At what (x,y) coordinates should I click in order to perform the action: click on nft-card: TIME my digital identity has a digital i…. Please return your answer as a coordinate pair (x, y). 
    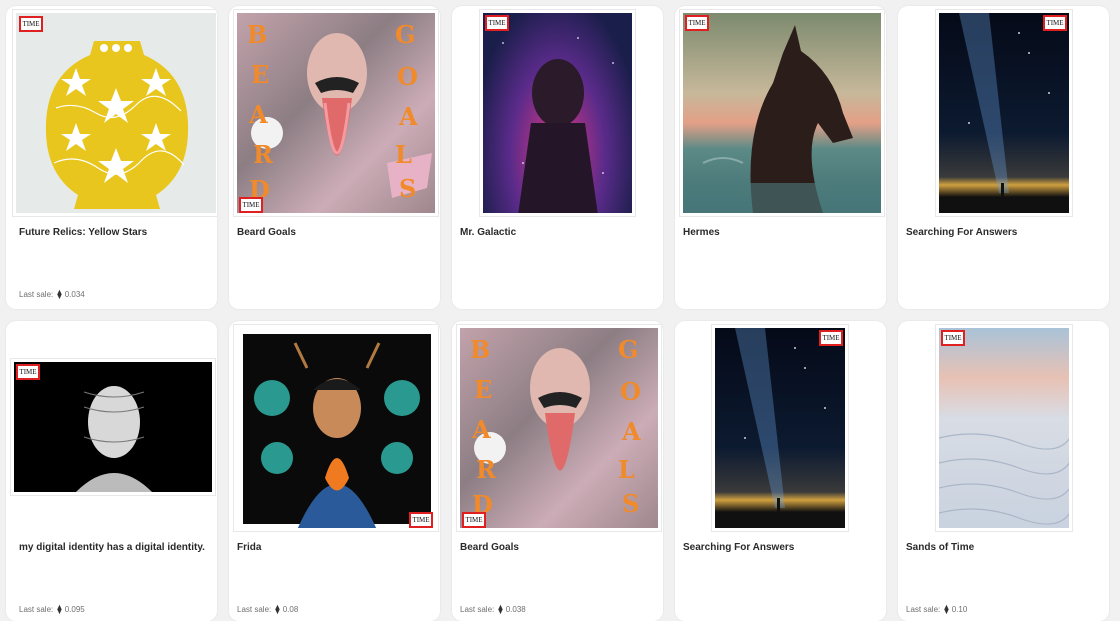
    Looking at the image, I should click on (111, 471).